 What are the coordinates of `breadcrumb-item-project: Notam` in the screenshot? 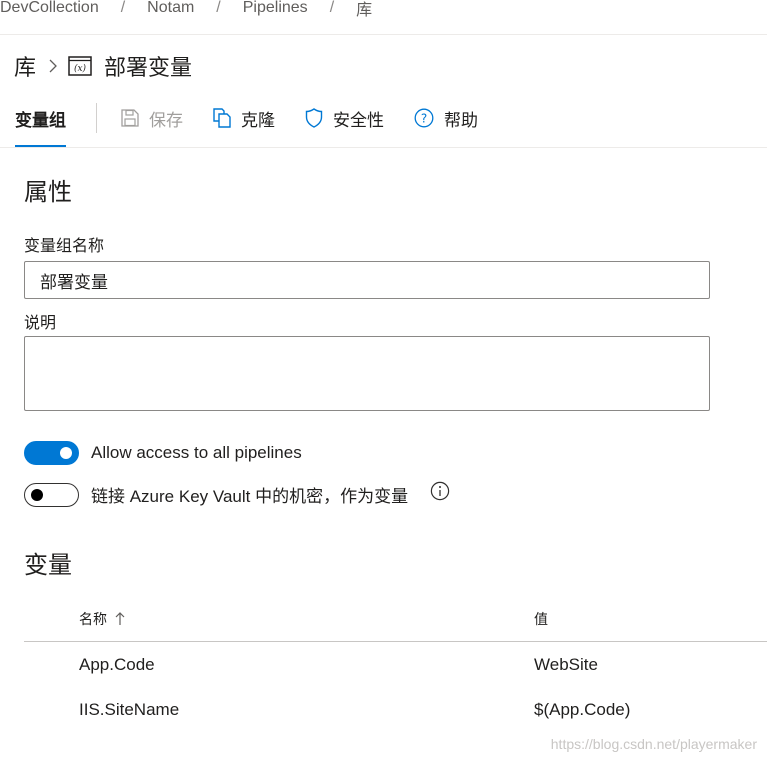 It's located at (170, 8).